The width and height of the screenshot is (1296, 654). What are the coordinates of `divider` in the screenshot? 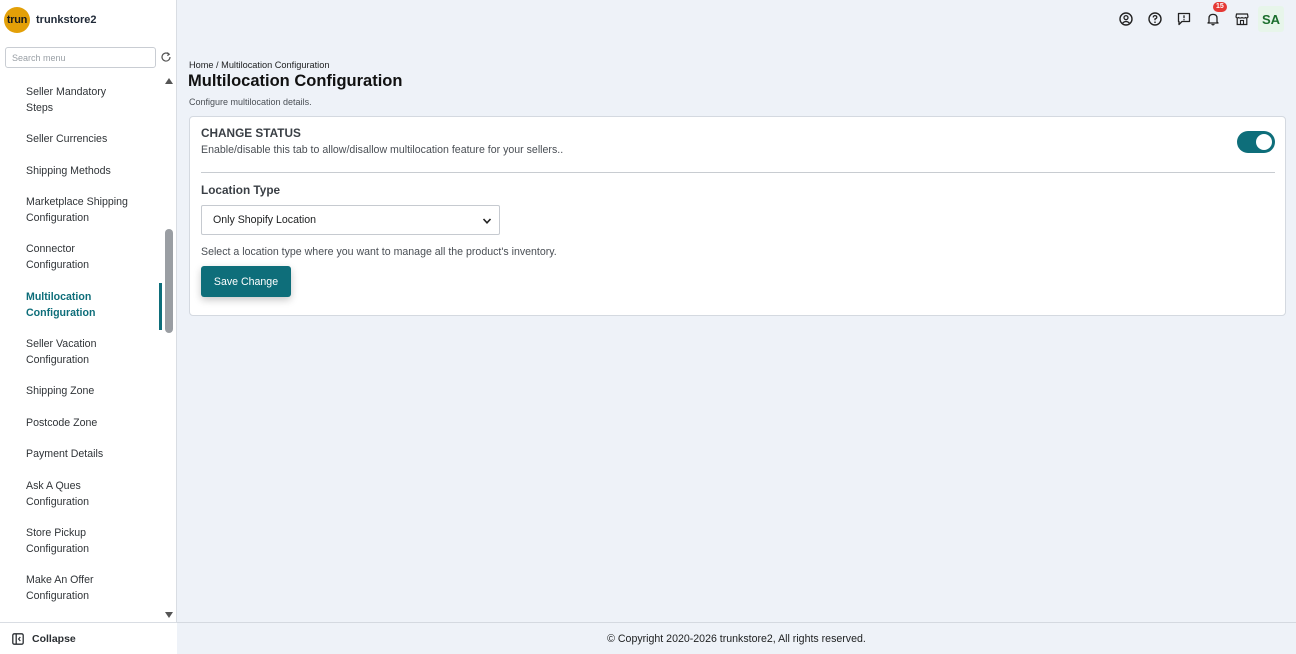 It's located at (738, 172).